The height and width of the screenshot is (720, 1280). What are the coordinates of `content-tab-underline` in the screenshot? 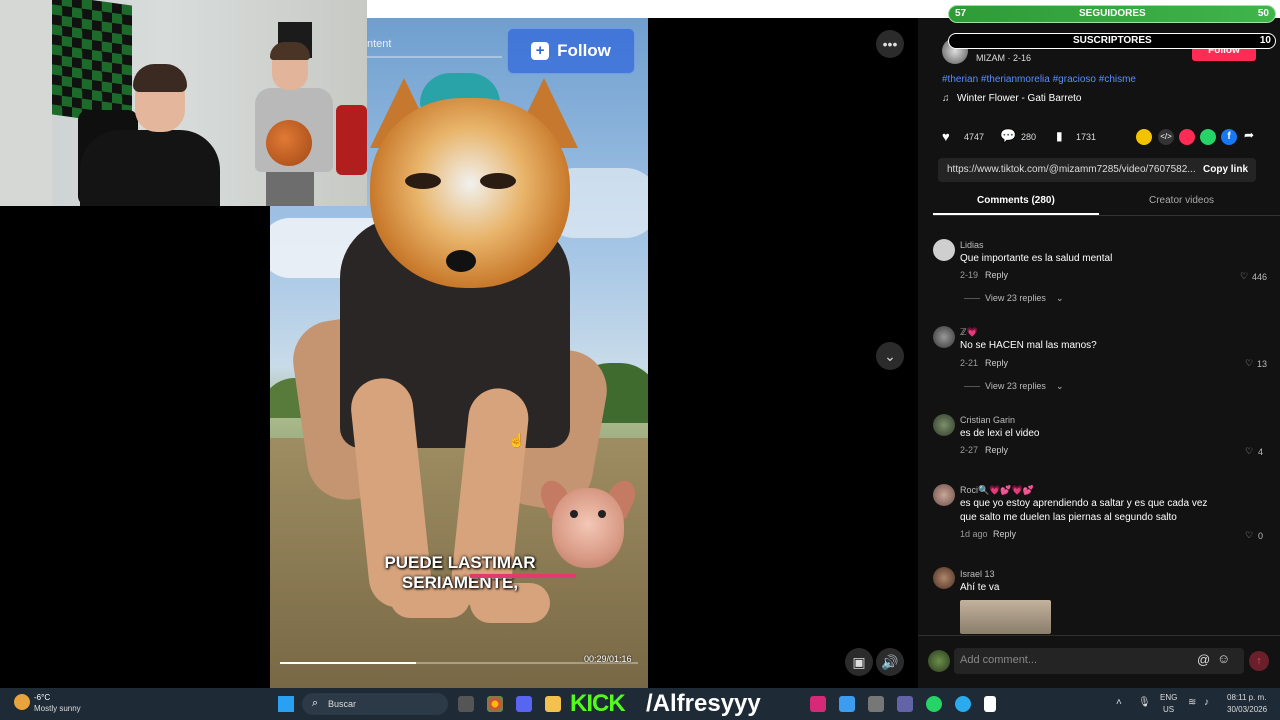 It's located at (432, 57).